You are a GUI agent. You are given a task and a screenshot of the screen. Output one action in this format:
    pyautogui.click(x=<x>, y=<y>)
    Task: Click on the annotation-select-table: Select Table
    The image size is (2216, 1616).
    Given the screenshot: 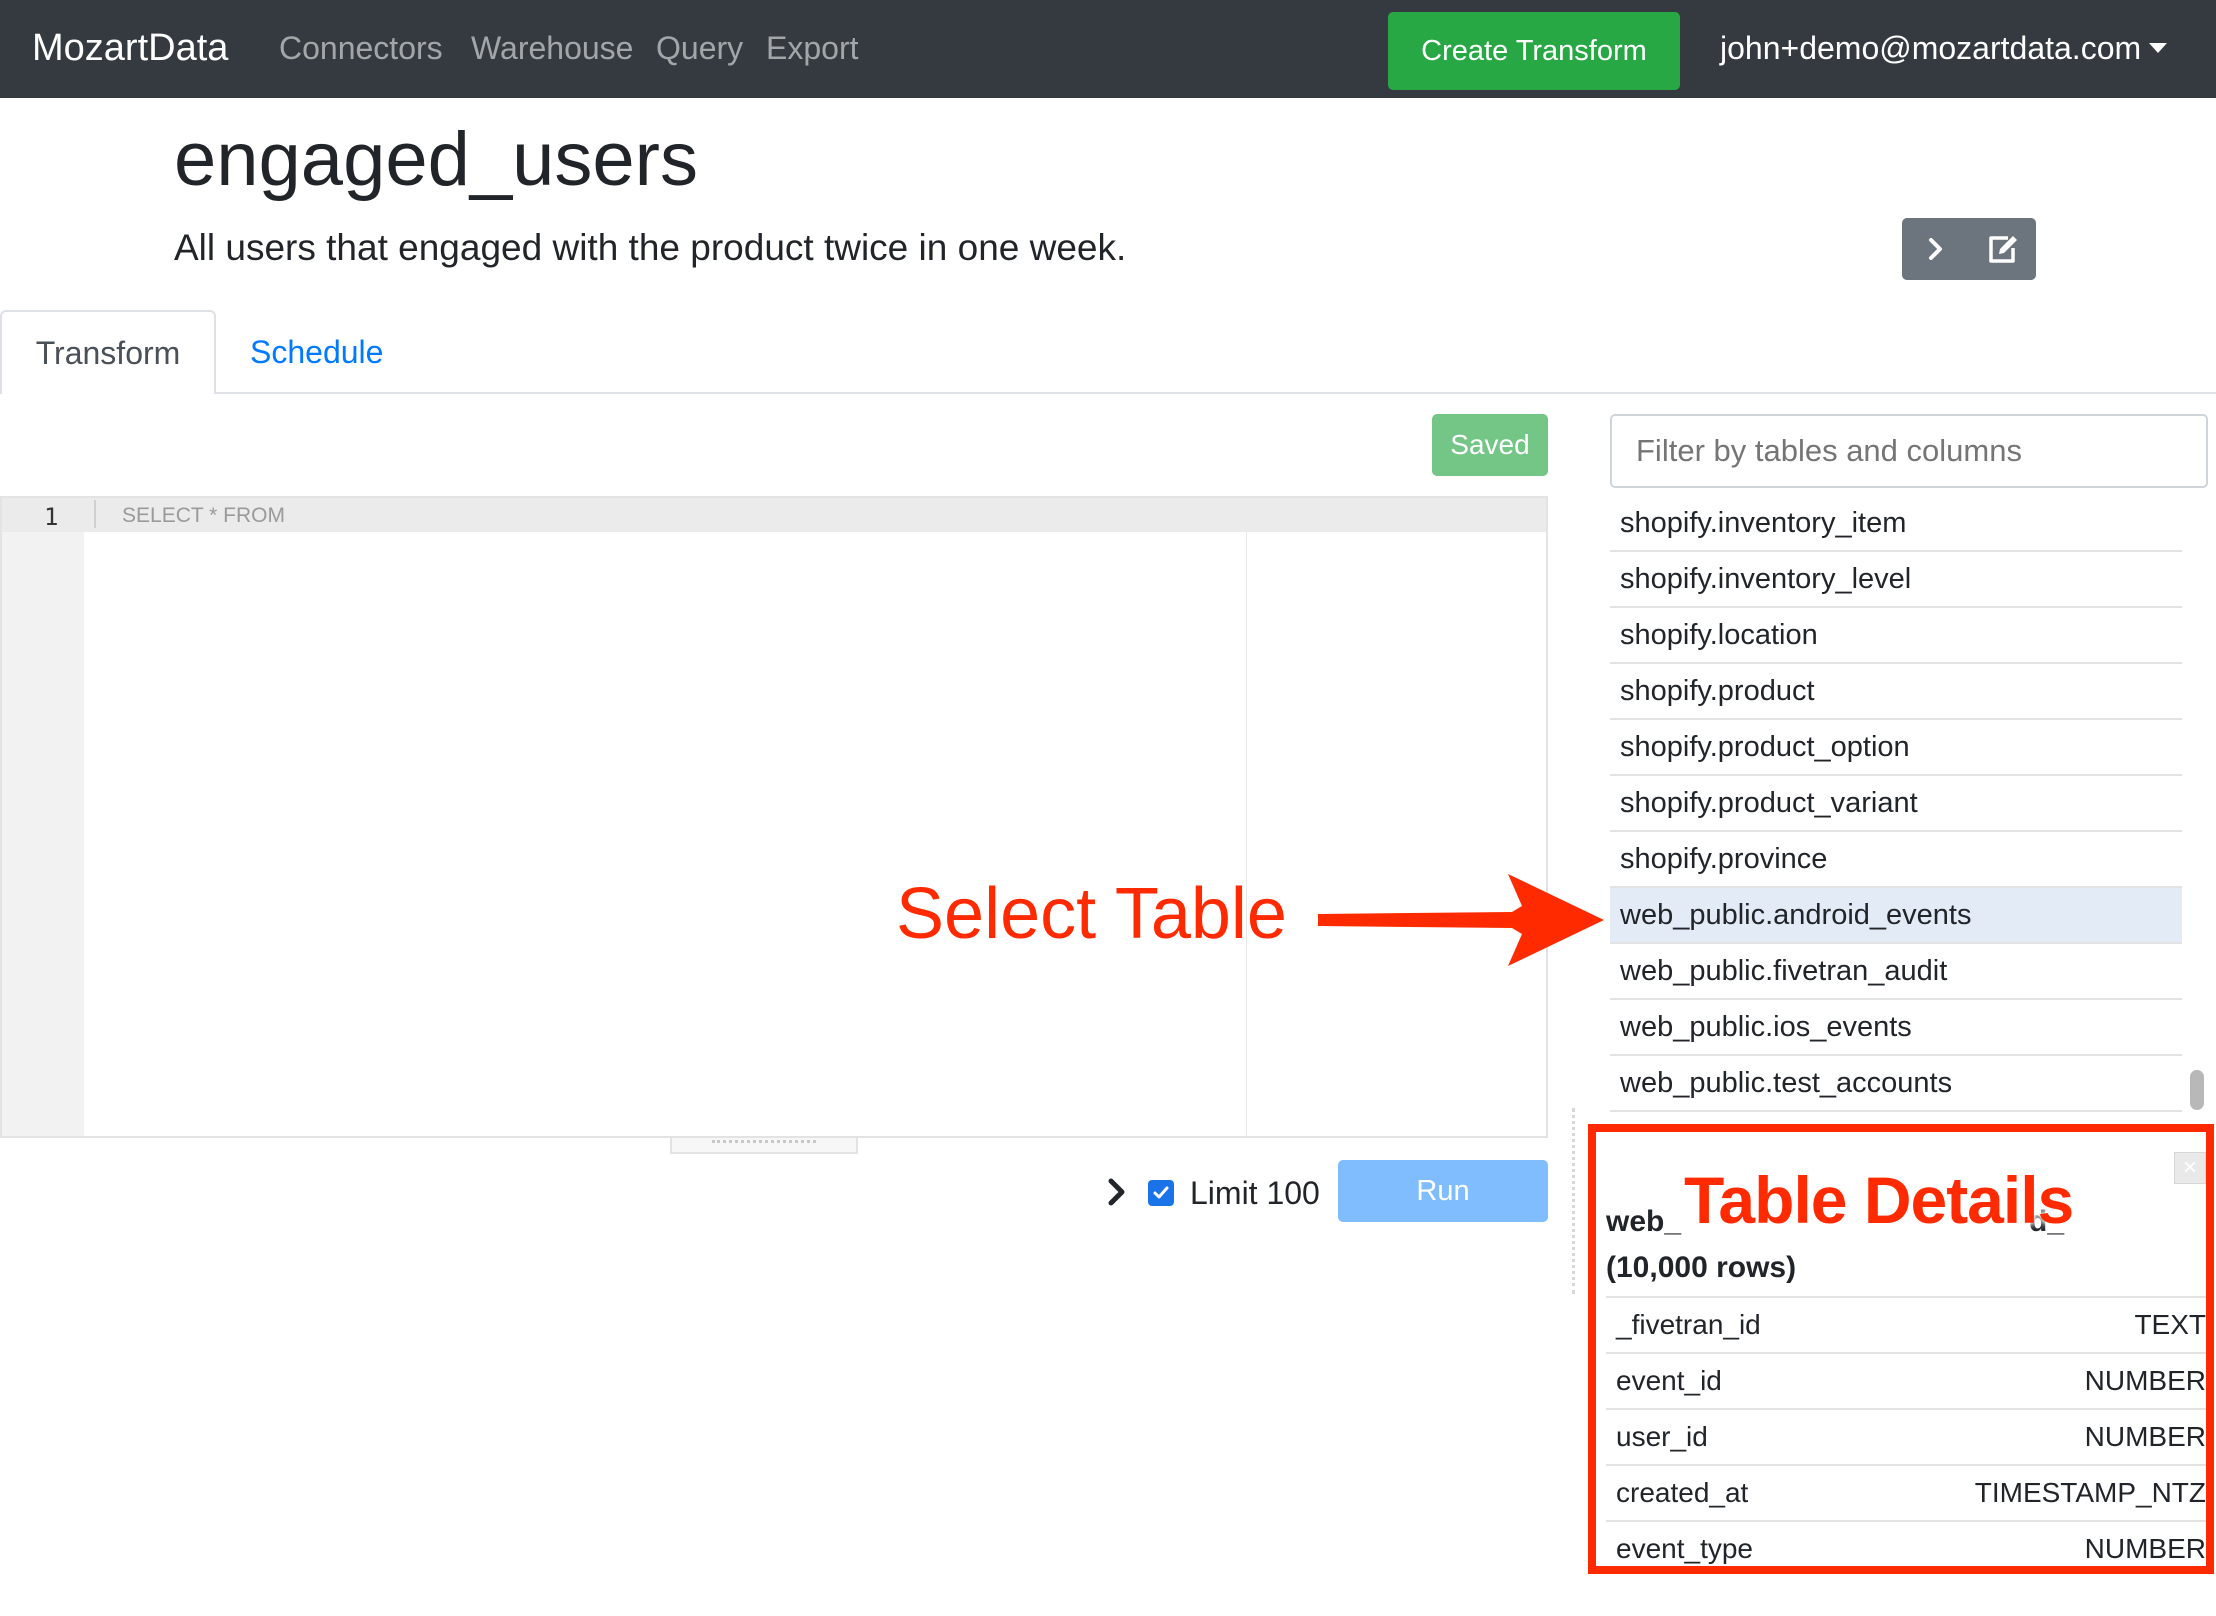 What is the action you would take?
    pyautogui.click(x=1091, y=914)
    